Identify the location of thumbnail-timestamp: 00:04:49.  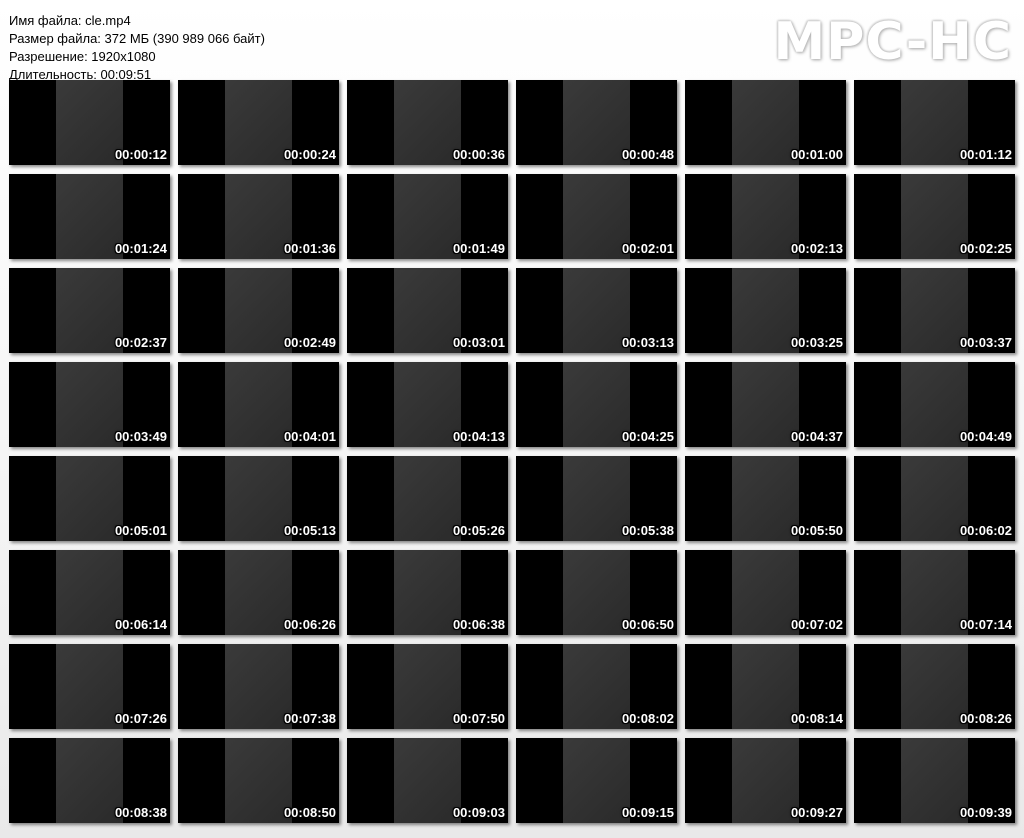
(985, 436).